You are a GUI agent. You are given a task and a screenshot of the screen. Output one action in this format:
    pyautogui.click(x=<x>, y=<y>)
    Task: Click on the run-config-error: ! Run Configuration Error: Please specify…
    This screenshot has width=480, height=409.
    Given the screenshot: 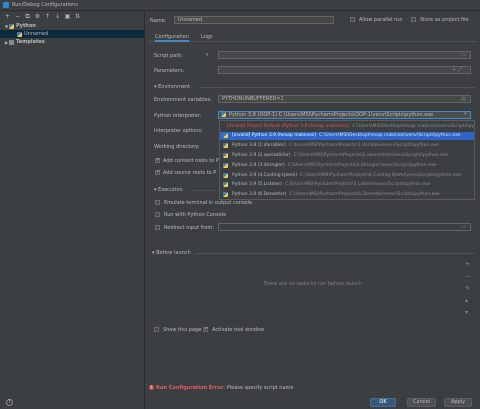 What is the action you would take?
    pyautogui.click(x=221, y=388)
    